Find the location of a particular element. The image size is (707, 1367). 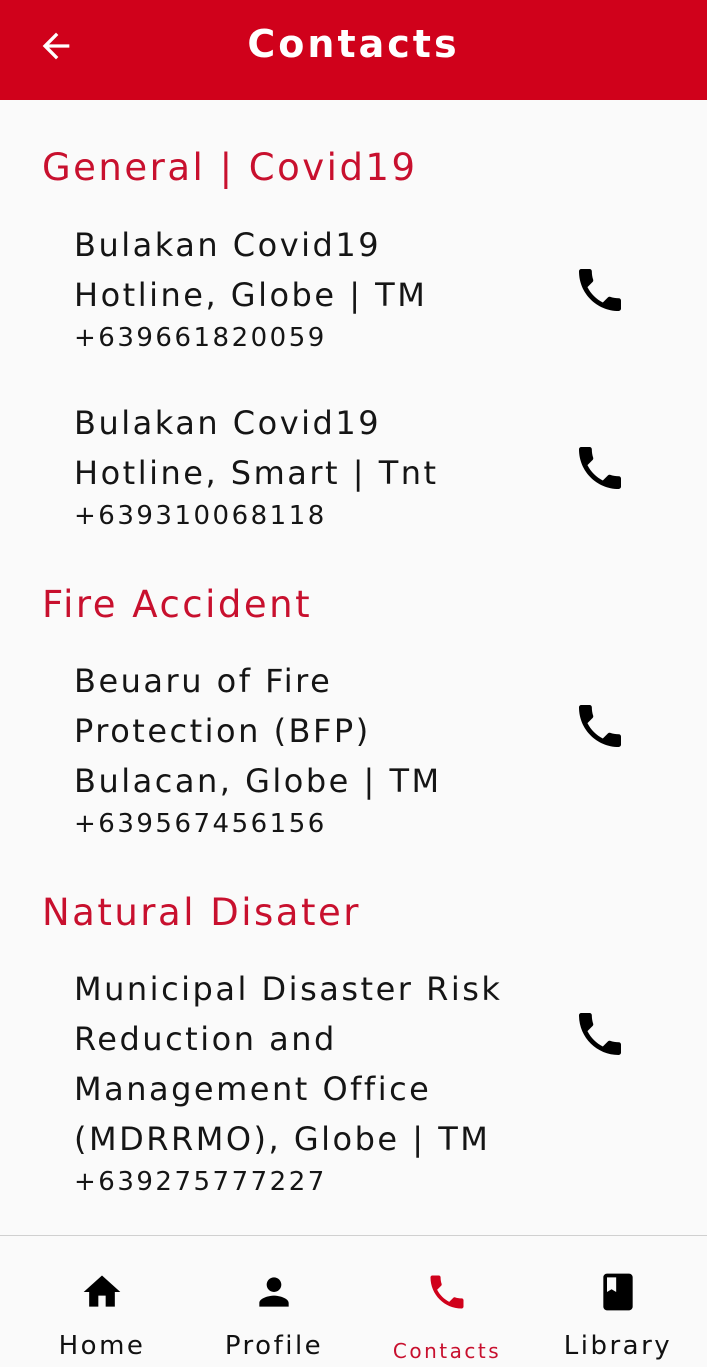

page-title: Contacts is located at coordinates (353, 44).